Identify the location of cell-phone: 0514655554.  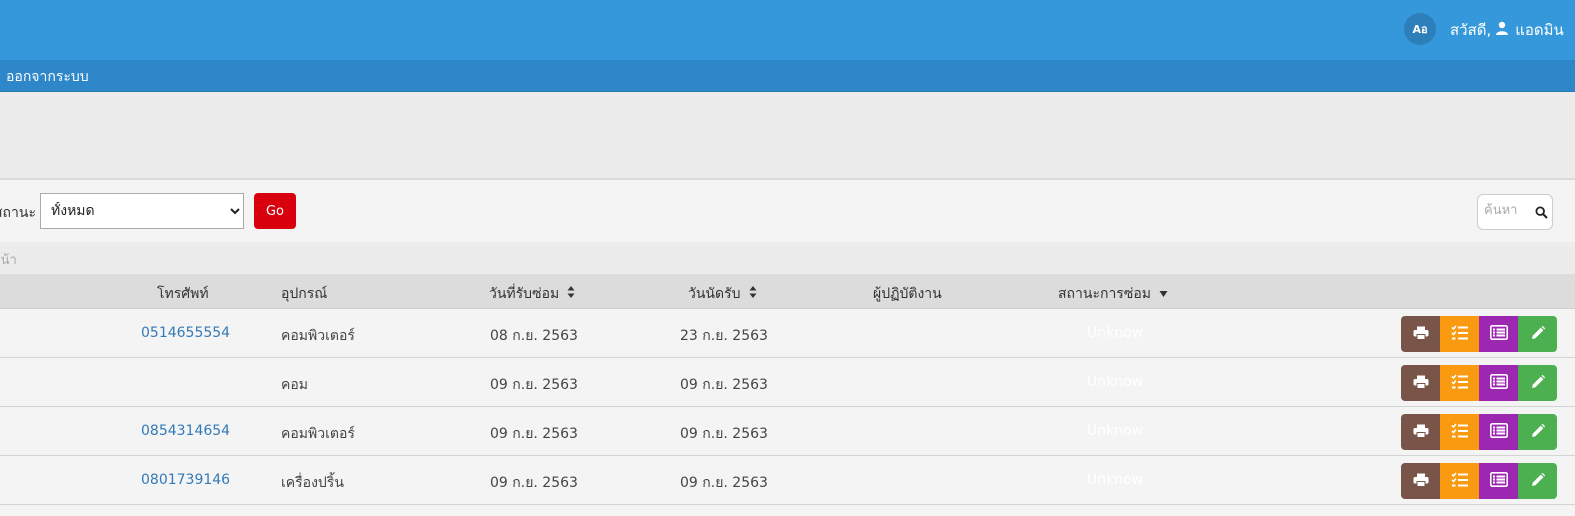
(185, 333).